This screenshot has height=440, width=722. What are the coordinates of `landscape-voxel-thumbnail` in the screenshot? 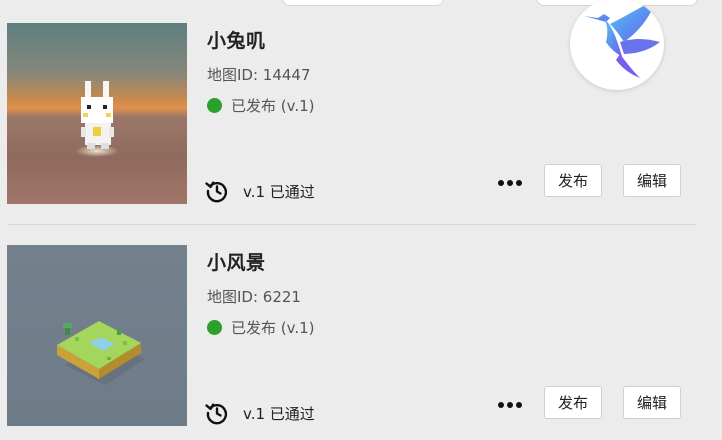 It's located at (97, 335).